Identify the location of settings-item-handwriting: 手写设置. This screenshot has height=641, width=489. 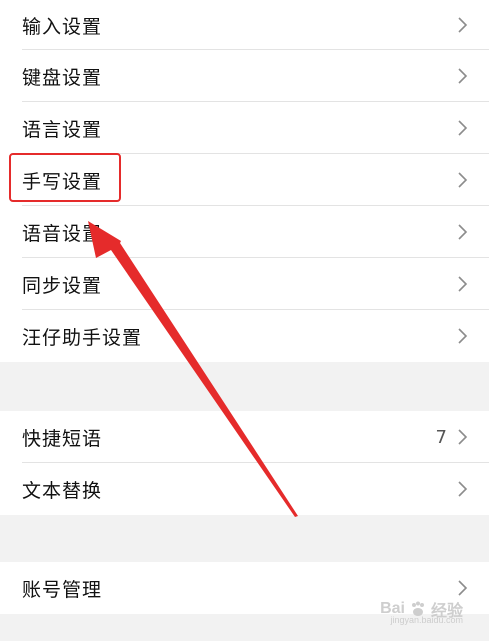
(244, 180).